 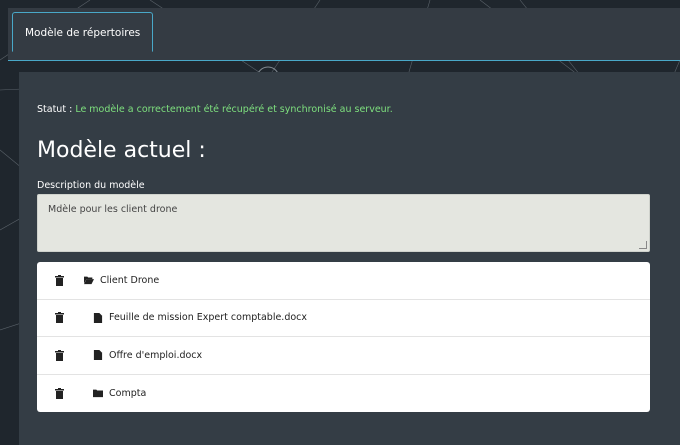 I want to click on tab-modele-repertoires: Modèle de répertoires, so click(x=83, y=32).